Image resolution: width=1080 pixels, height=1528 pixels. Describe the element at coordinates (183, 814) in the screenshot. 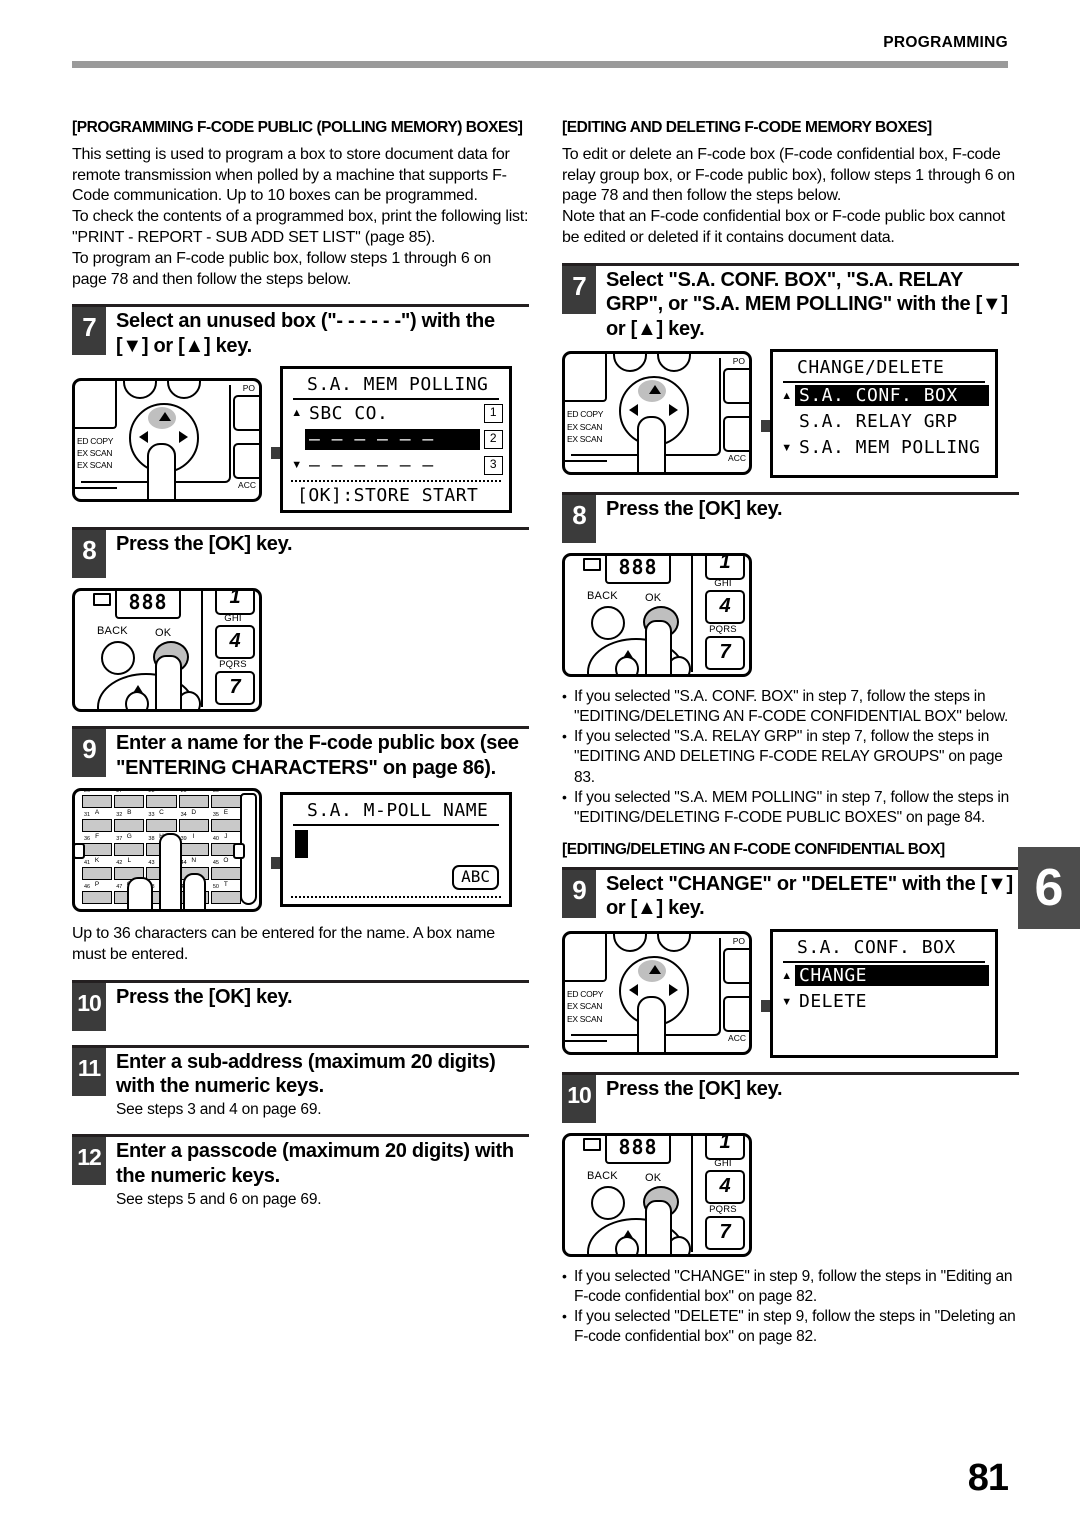

I see `key-number: 34` at that location.